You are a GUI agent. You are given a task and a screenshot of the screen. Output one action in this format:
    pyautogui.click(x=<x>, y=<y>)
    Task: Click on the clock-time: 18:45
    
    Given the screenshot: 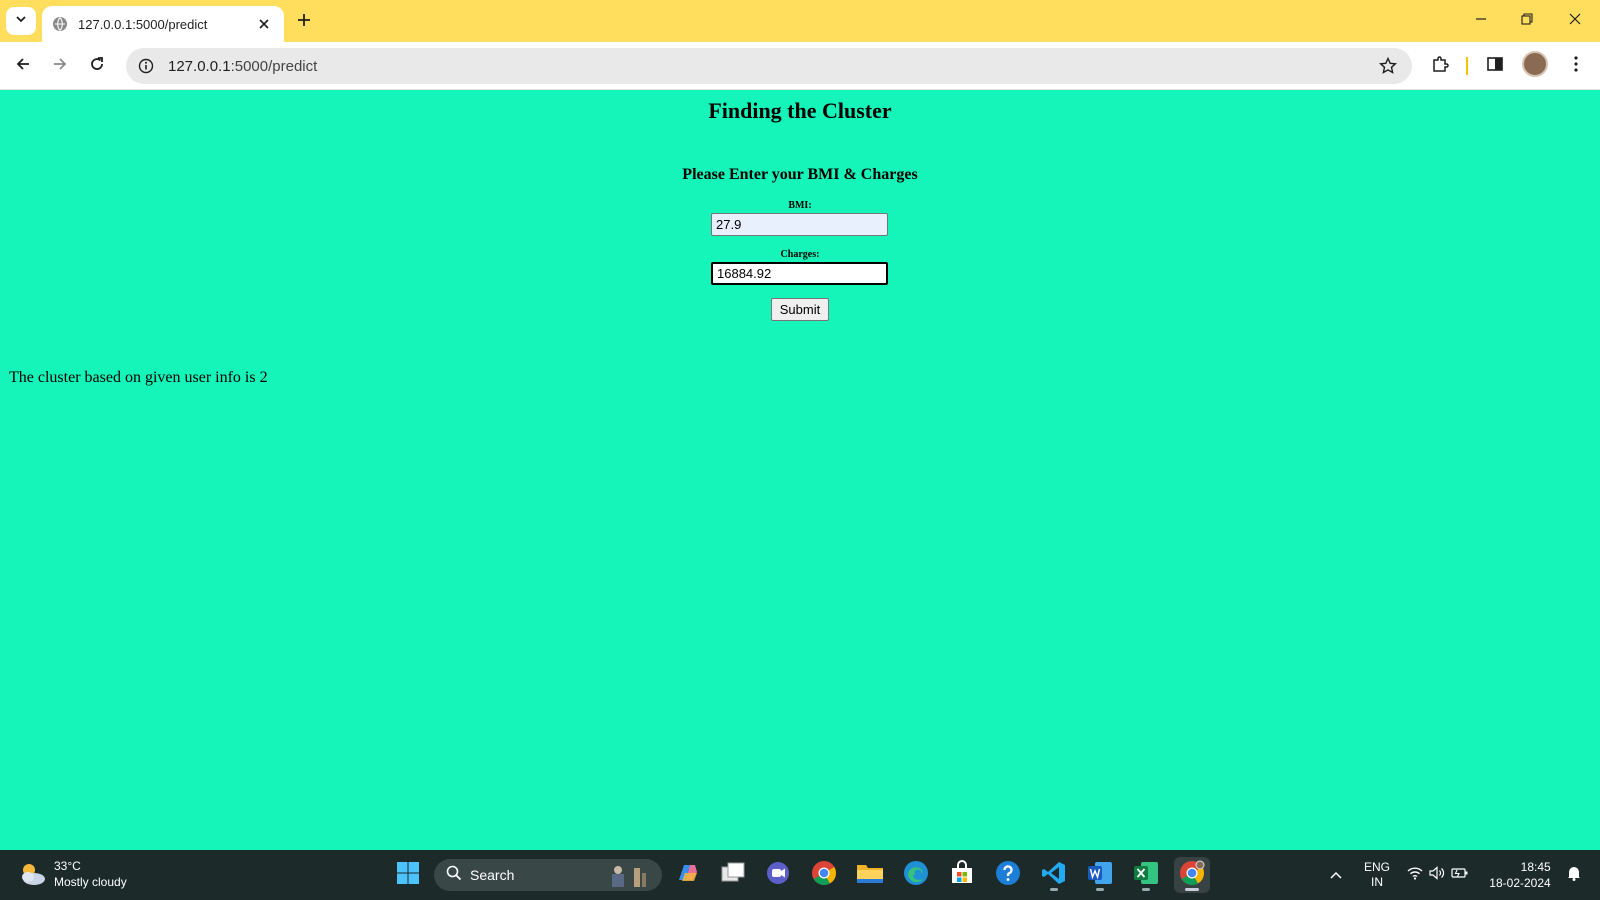 What is the action you would take?
    pyautogui.click(x=1535, y=867)
    